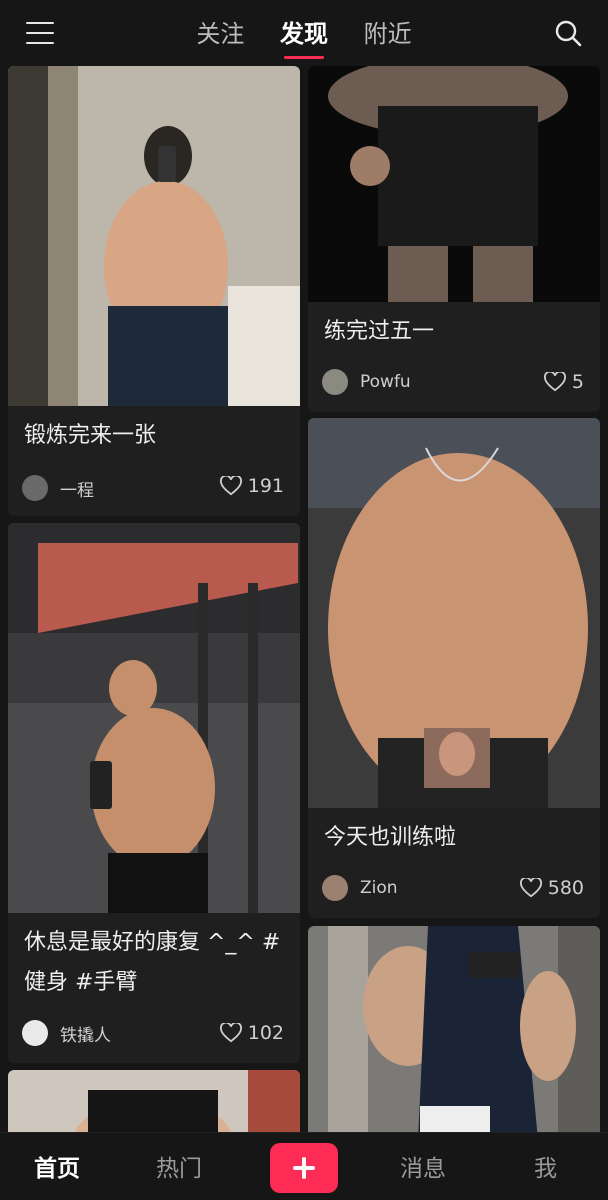 Image resolution: width=608 pixels, height=1200 pixels. I want to click on author-name: 铁撬人, so click(85, 1035).